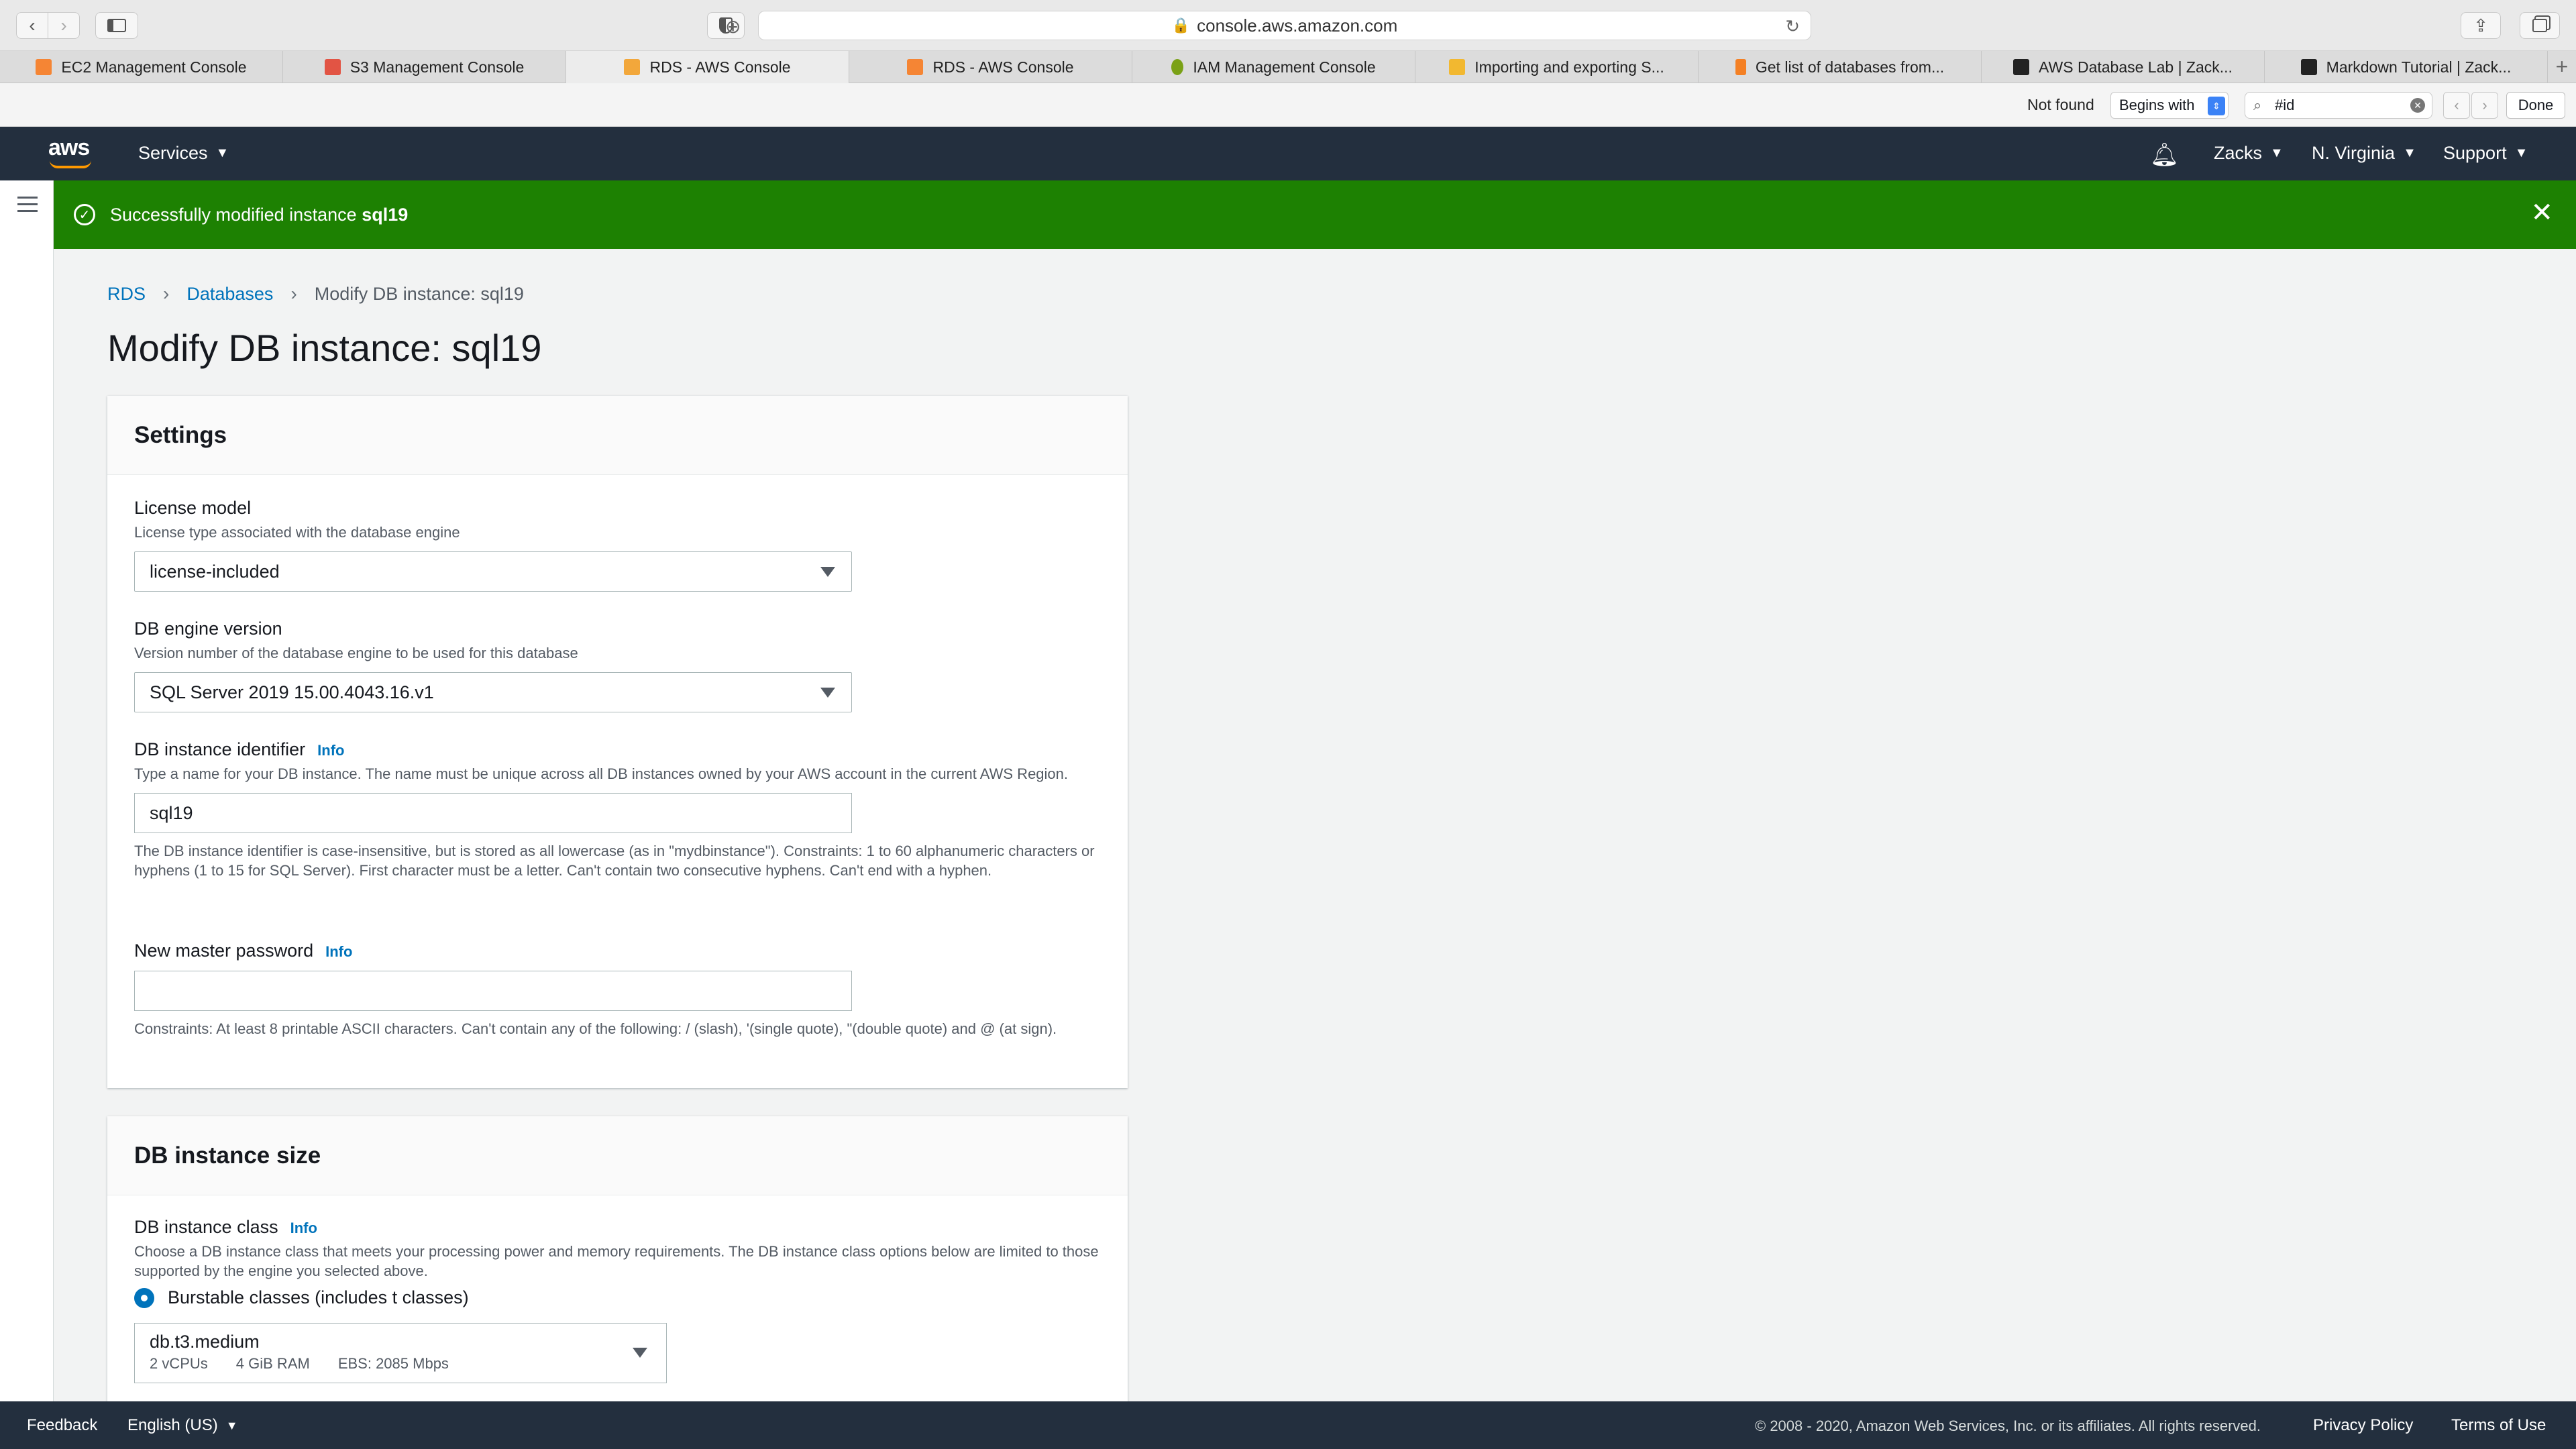 Image resolution: width=2576 pixels, height=1449 pixels. I want to click on instance-identifier-label-text: DB instance identifier, so click(220, 749).